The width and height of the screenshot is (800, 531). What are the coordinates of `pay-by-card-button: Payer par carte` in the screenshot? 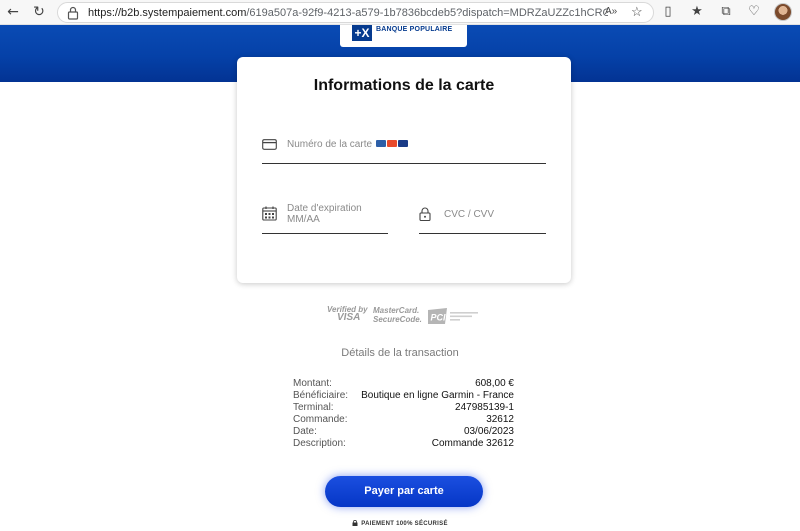 It's located at (404, 491).